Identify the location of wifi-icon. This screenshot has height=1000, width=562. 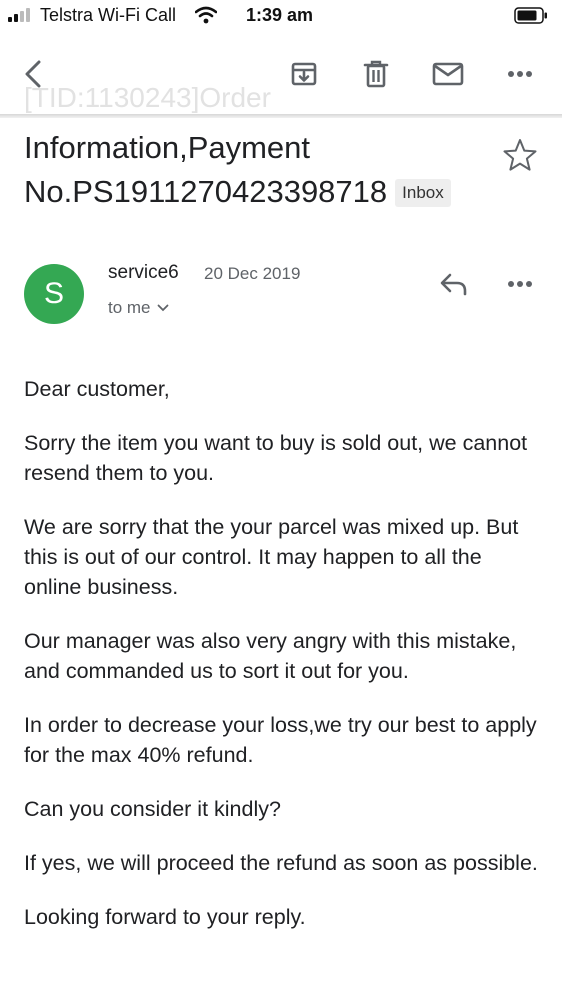
(206, 15).